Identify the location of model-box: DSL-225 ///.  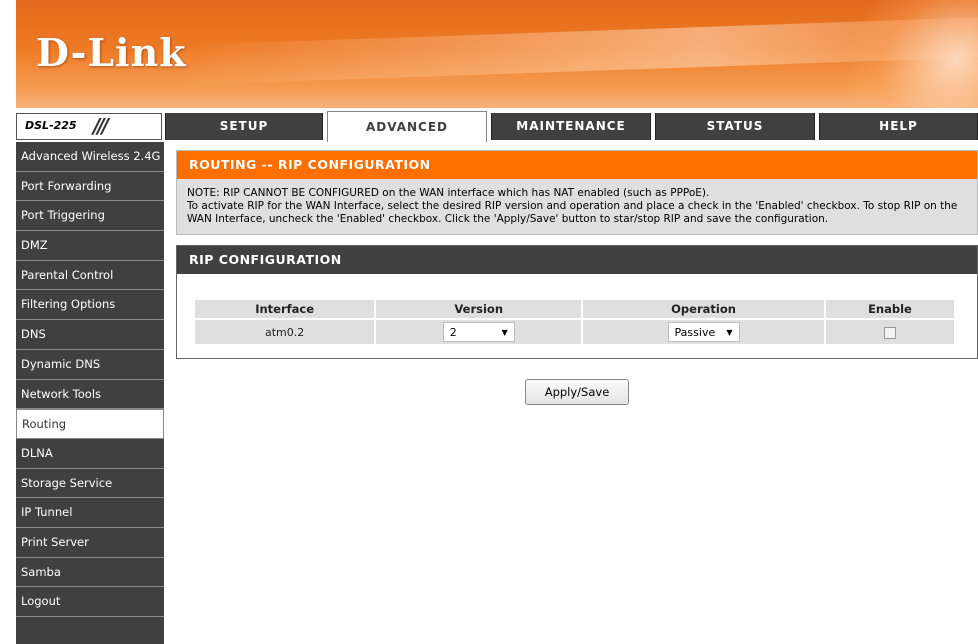
(89, 126).